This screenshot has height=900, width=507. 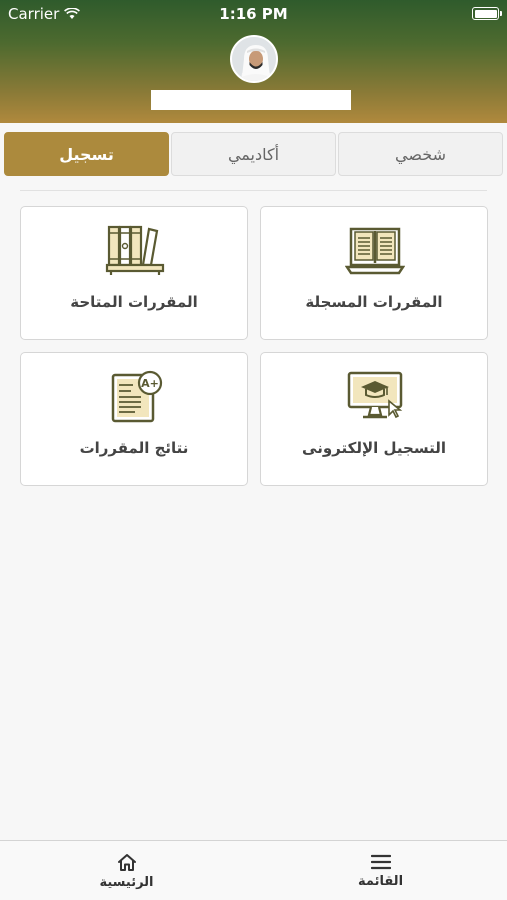 What do you see at coordinates (135, 250) in the screenshot?
I see `books-shelf-icon` at bounding box center [135, 250].